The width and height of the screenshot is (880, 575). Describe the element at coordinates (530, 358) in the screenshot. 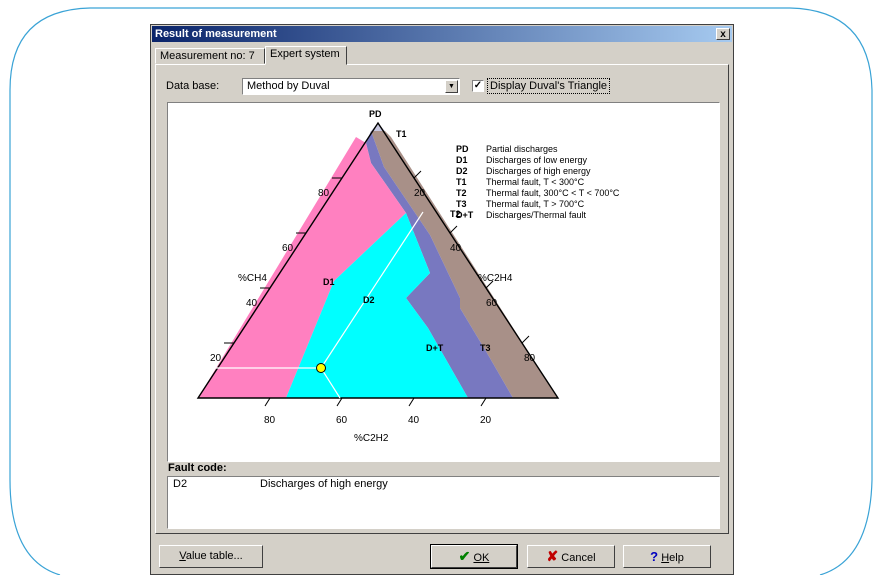

I see `c2h4-tick-80: 80` at that location.